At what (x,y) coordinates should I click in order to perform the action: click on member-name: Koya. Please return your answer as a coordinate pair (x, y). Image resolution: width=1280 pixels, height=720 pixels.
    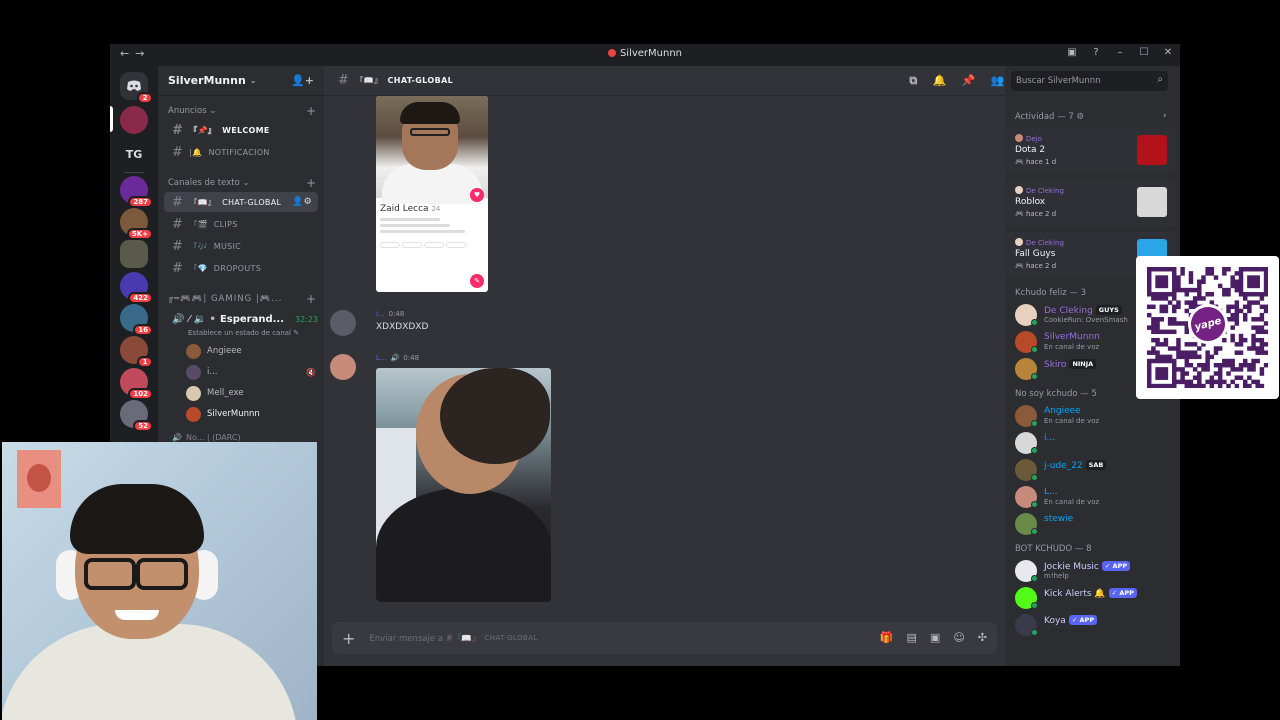
    Looking at the image, I should click on (1055, 621).